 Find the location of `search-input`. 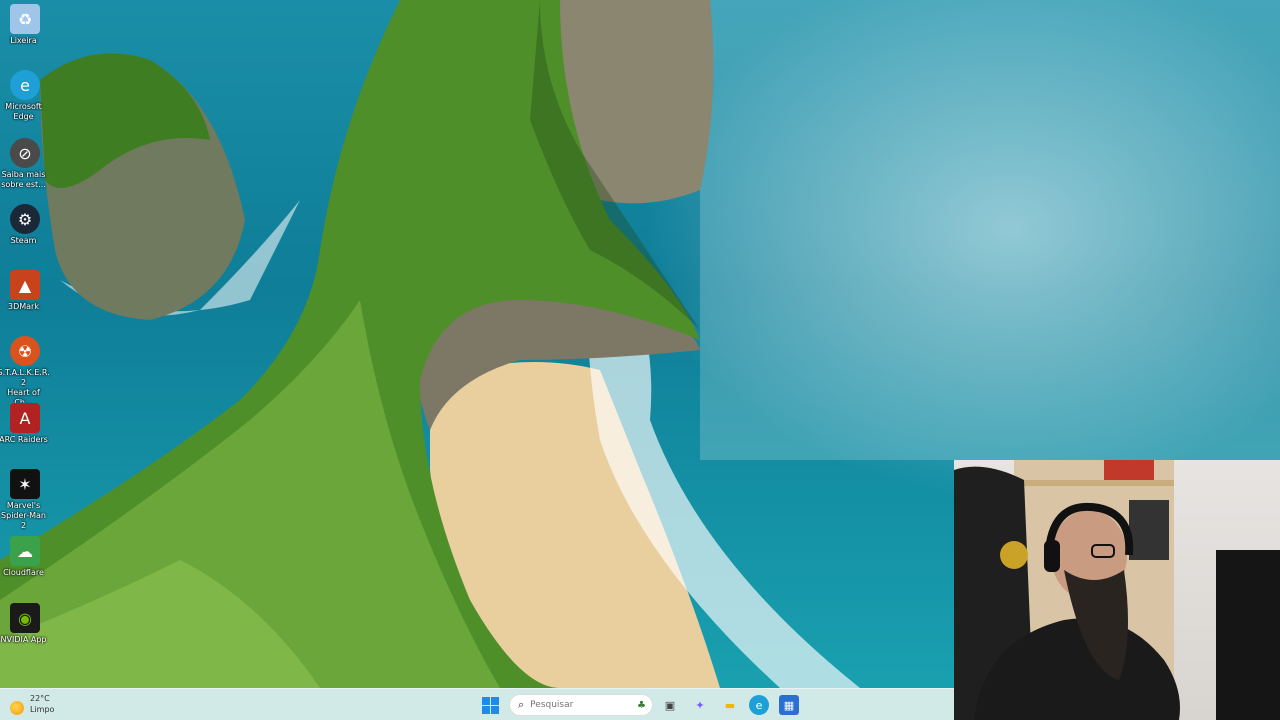

search-input is located at coordinates (565, 705).